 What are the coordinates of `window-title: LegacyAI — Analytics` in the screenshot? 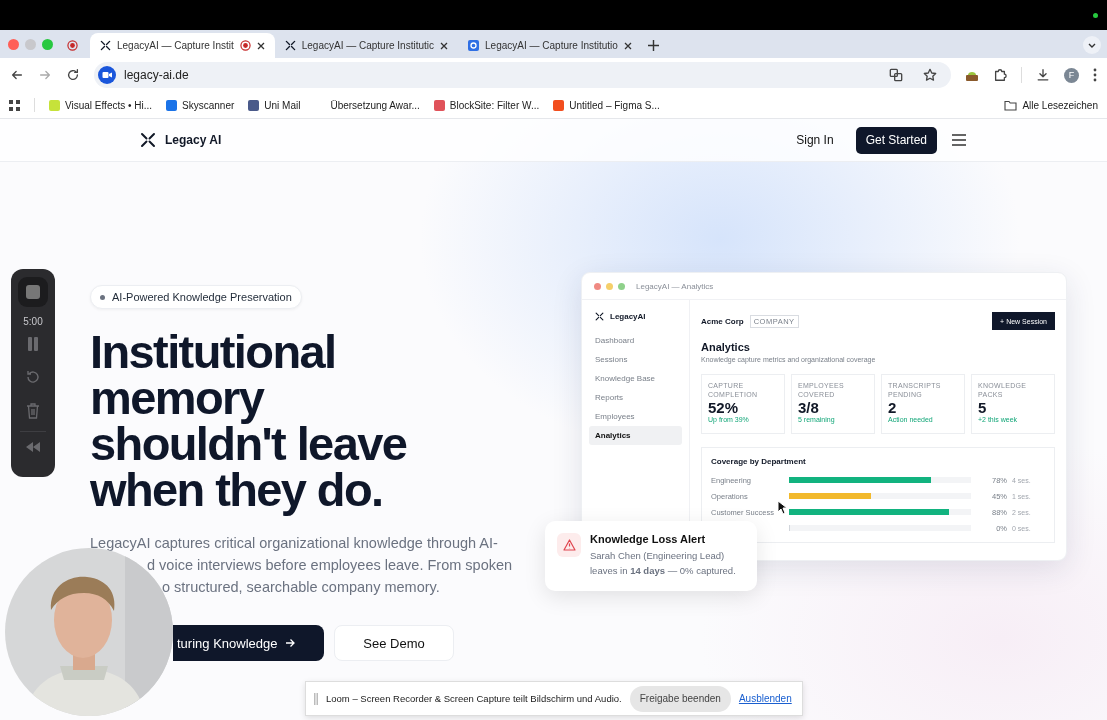 It's located at (675, 286).